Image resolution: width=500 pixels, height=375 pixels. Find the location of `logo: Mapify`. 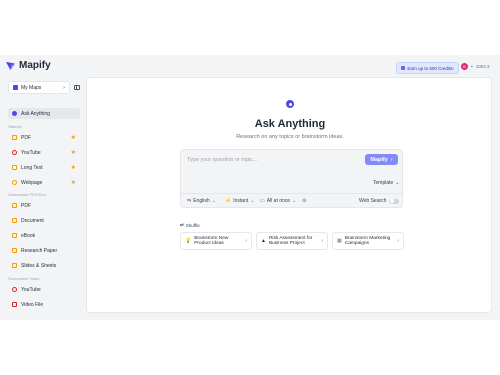

logo: Mapify is located at coordinates (28, 65).